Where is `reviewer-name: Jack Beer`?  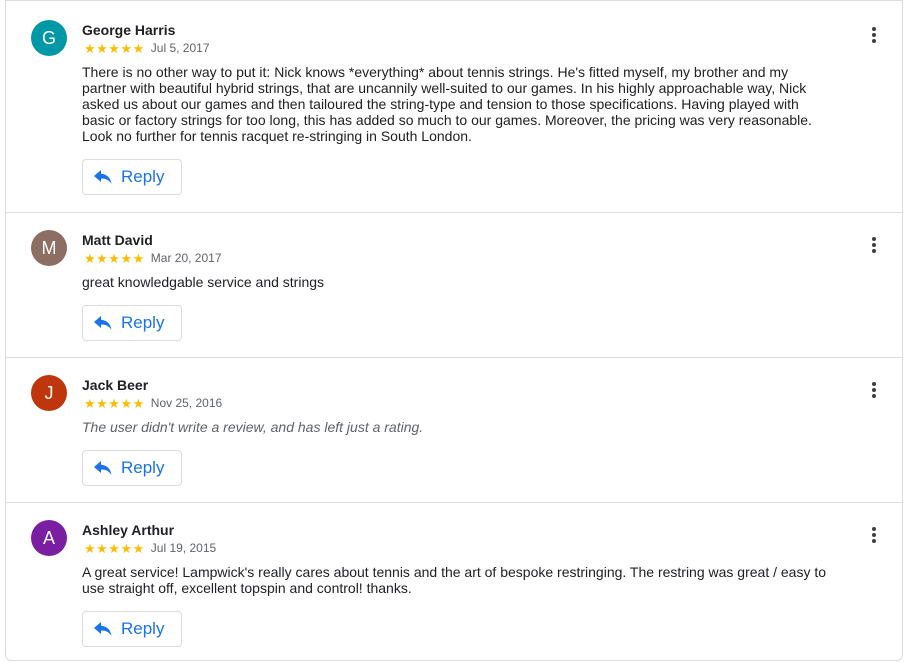
reviewer-name: Jack Beer is located at coordinates (115, 385).